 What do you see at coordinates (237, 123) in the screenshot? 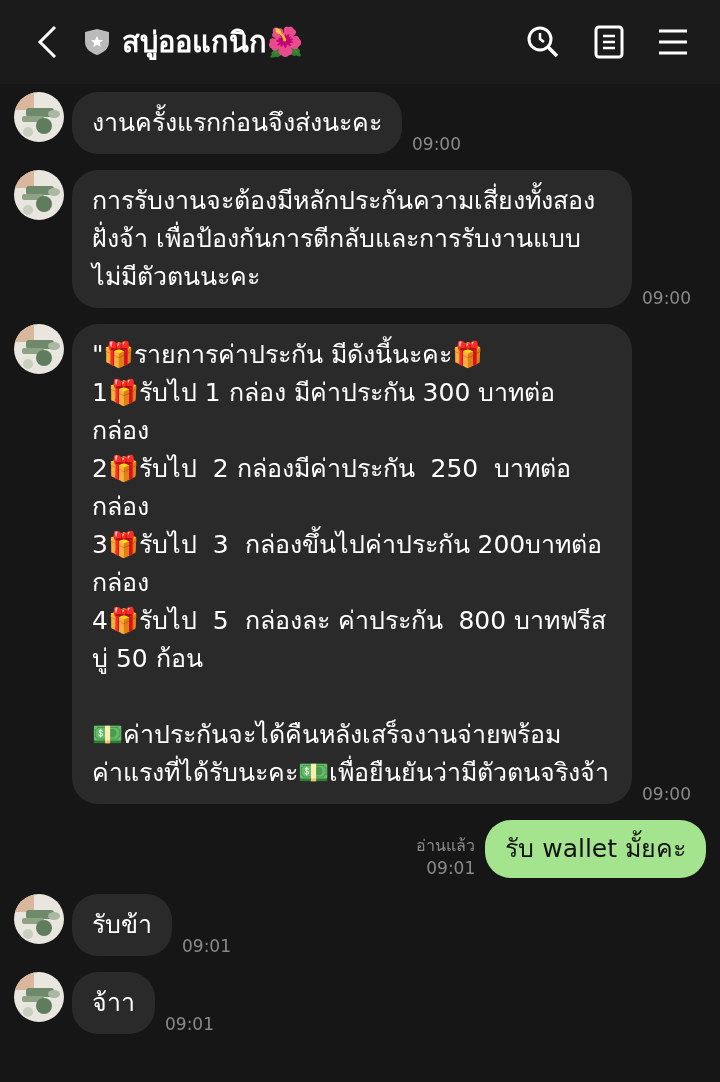
I see `message-bubble: งานครั้งแรกก่อนจึงส่งนะคะ` at bounding box center [237, 123].